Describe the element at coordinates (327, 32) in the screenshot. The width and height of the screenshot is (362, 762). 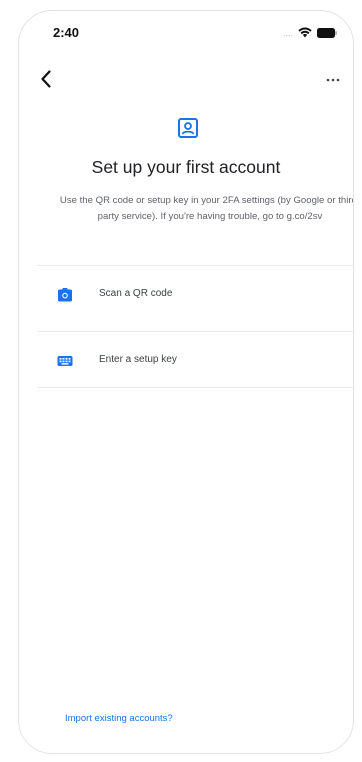
I see `battery-icon` at that location.